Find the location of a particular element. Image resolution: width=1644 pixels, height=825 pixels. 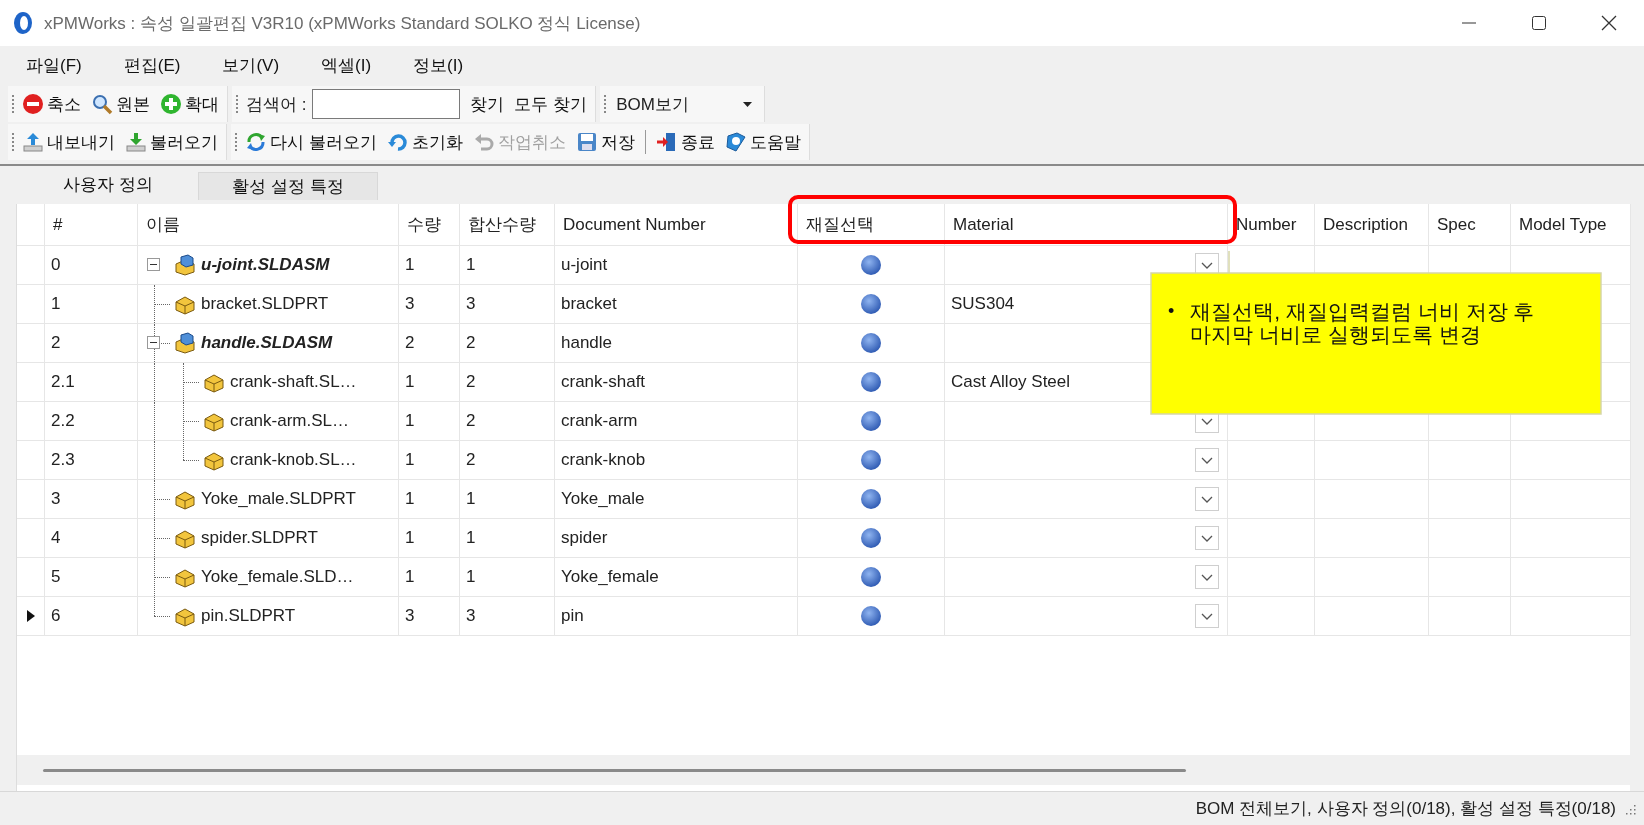

window-title: xPMWorks : 속성 일괄편집 V3R10 (xPMWorks Standard SOLKO 정식 License) is located at coordinates (343, 23).